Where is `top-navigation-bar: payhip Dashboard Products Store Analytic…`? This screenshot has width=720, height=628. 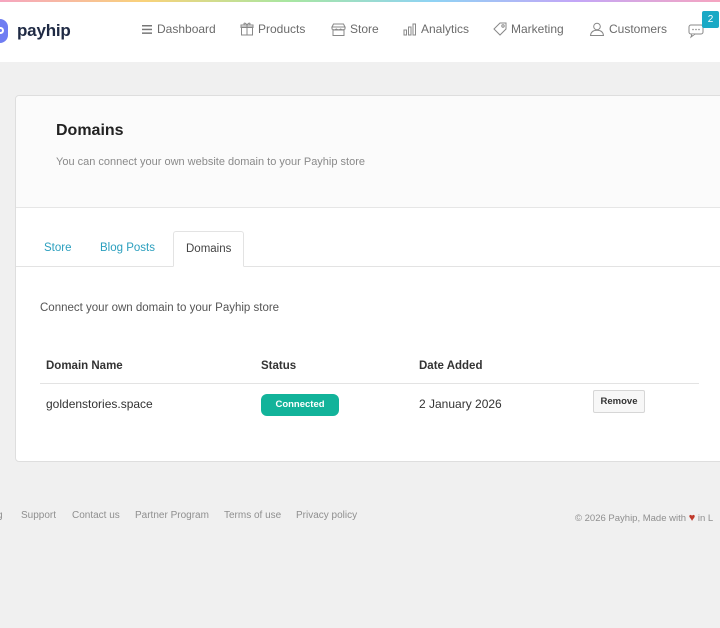
top-navigation-bar: payhip Dashboard Products Store Analytic… is located at coordinates (360, 31).